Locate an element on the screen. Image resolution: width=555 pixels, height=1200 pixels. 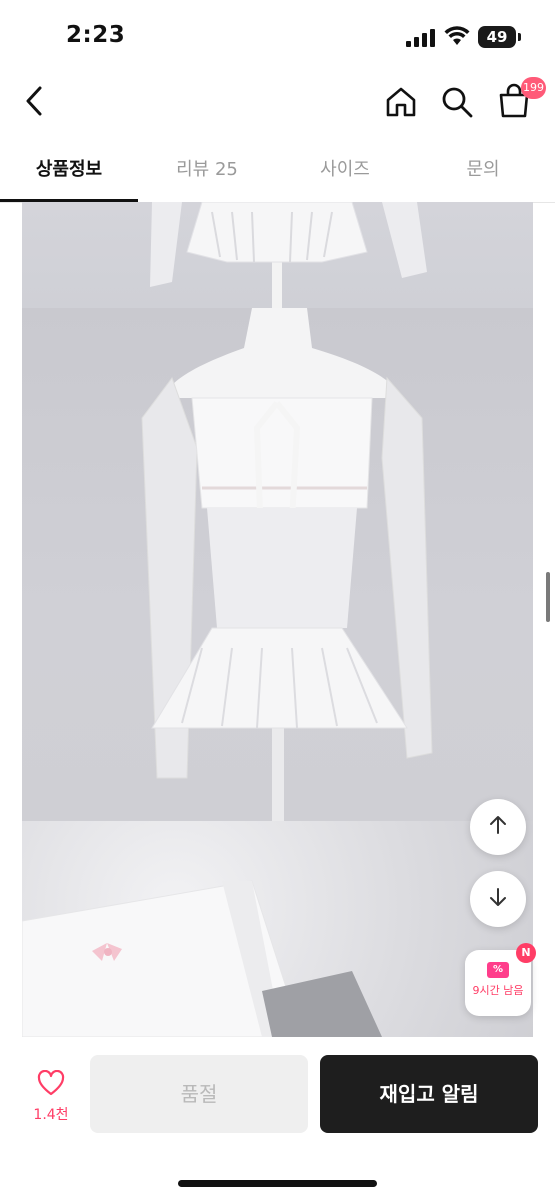
new-badge: N is located at coordinates (526, 953).